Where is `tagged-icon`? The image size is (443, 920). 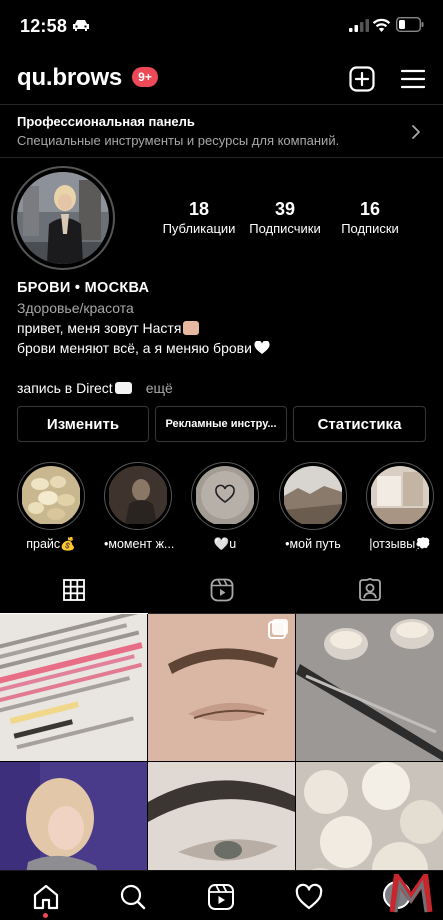
tagged-icon is located at coordinates (370, 589).